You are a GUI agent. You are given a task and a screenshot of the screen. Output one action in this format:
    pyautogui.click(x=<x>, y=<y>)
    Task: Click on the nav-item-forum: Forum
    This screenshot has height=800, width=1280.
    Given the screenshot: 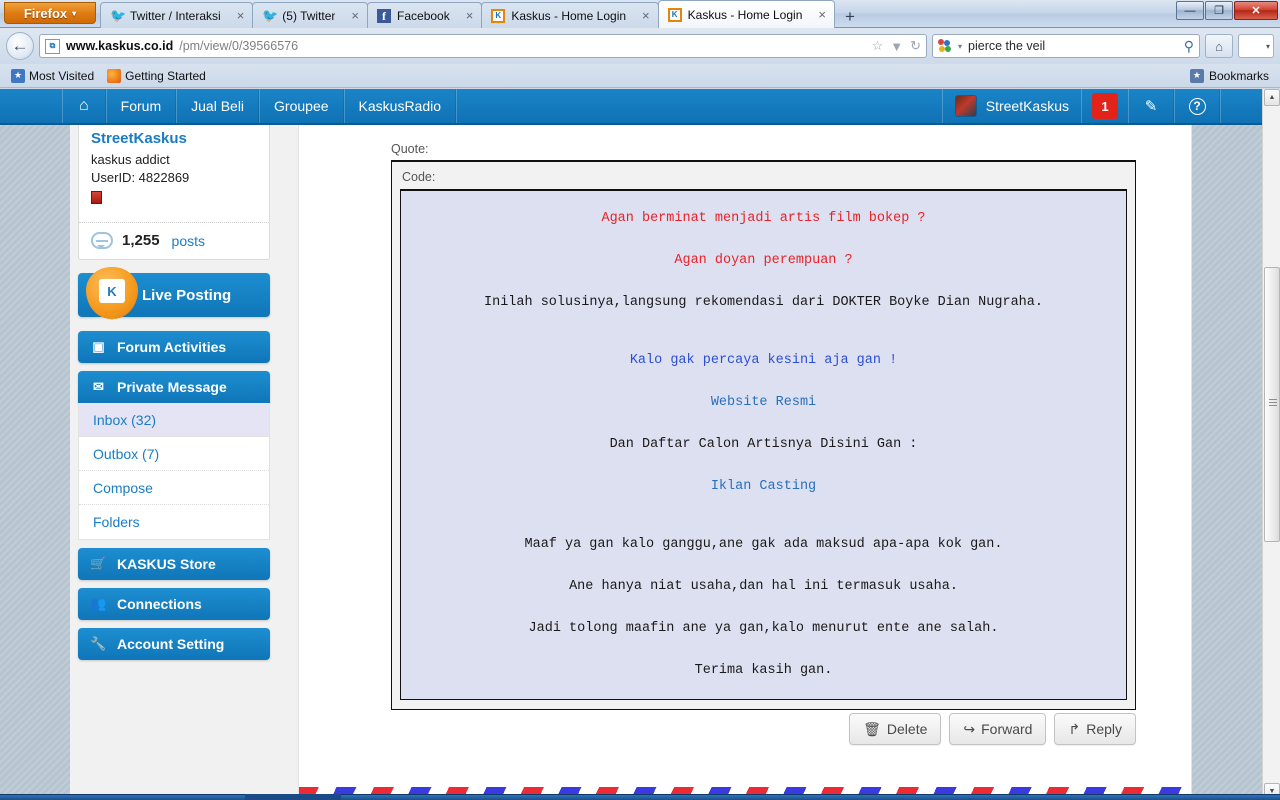 What is the action you would take?
    pyautogui.click(x=141, y=106)
    